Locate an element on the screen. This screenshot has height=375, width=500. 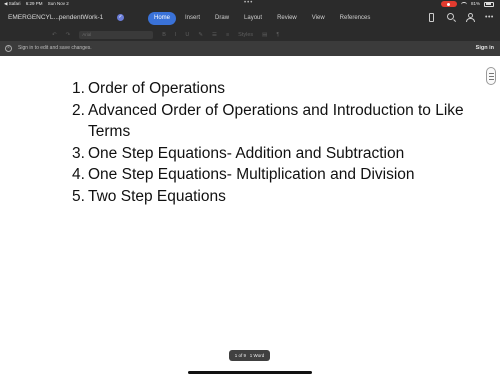
status-left: ◀ Safari 6:29 PM Sun Nov 2 is located at coordinates (38, 4).